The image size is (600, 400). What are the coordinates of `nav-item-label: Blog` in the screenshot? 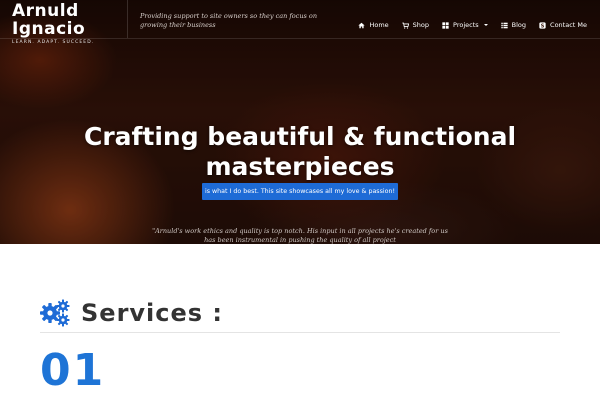 It's located at (519, 25).